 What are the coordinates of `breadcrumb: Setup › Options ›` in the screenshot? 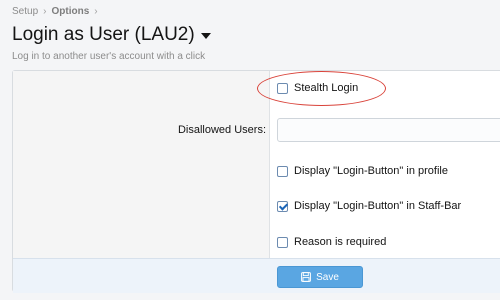 It's located at (57, 11).